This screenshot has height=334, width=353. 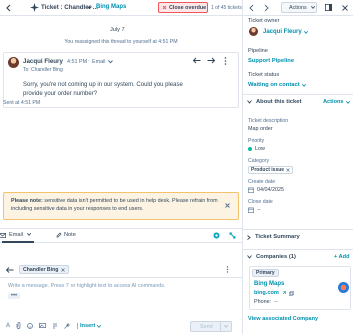 What do you see at coordinates (226, 8) in the screenshot?
I see `ticket-pager: 1 of 45 tickets` at bounding box center [226, 8].